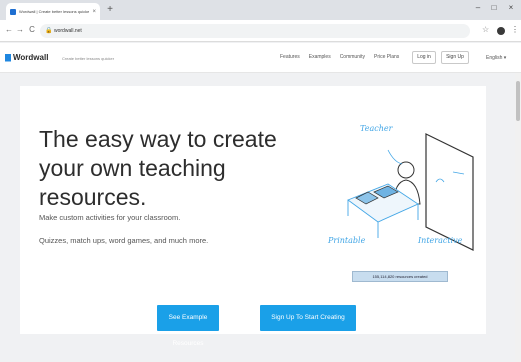 Image resolution: width=521 pixels, height=362 pixels. What do you see at coordinates (386, 57) in the screenshot?
I see `nav-link-price-plans: Price Plans` at bounding box center [386, 57].